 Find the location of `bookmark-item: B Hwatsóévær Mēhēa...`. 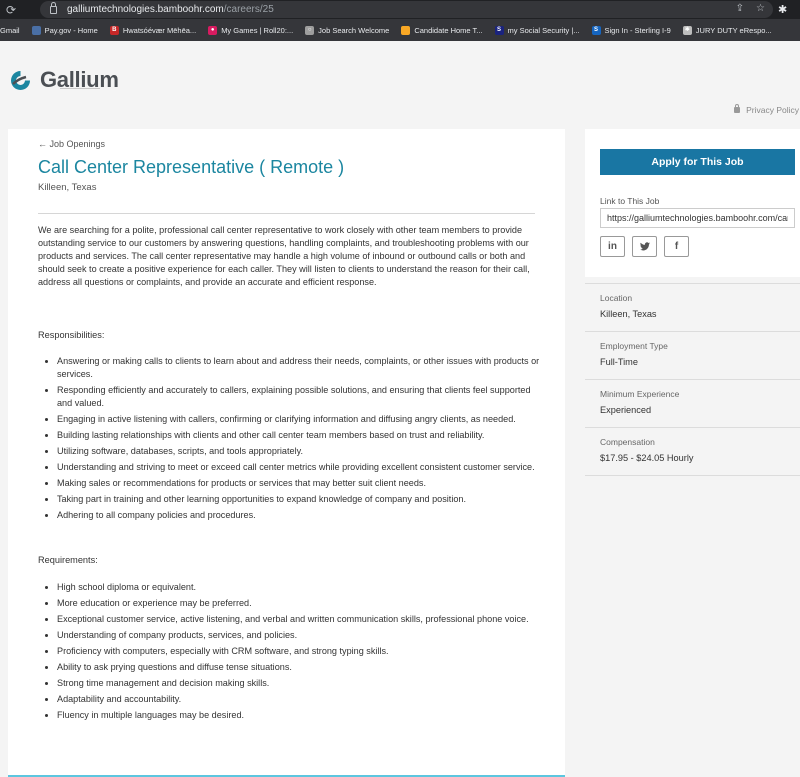

bookmark-item: B Hwatsóévær Mēhēa... is located at coordinates (153, 30).